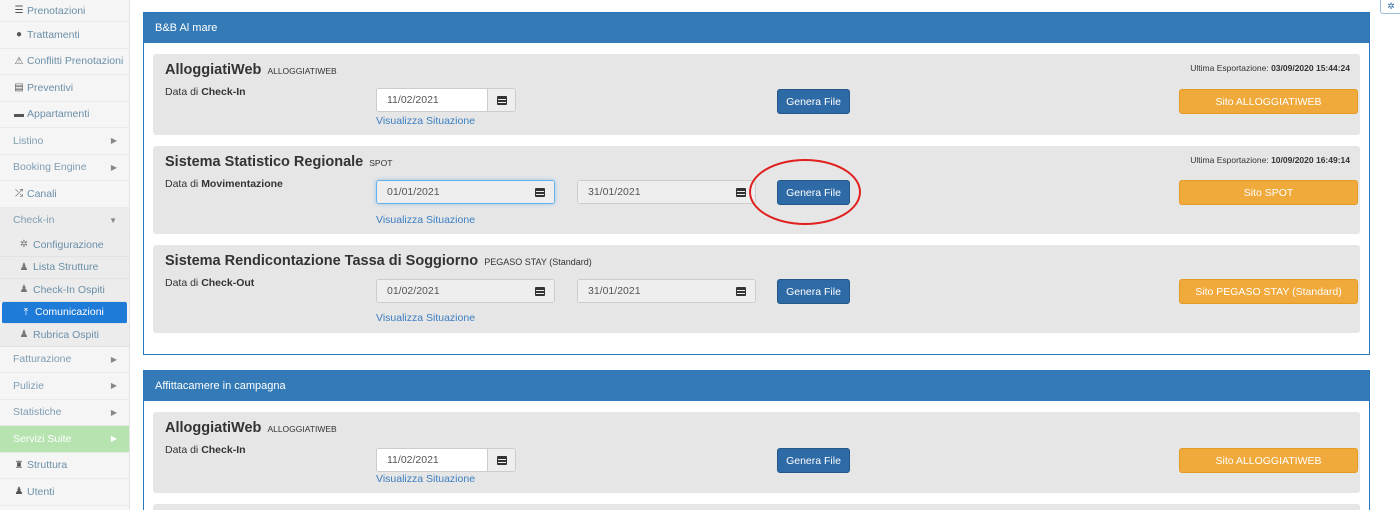  I want to click on date-label-bold: Movimentazione, so click(242, 184).